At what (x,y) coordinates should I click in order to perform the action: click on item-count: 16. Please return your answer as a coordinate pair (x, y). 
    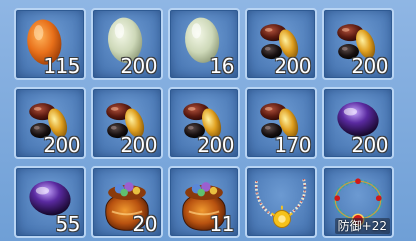
    Looking at the image, I should click on (222, 66).